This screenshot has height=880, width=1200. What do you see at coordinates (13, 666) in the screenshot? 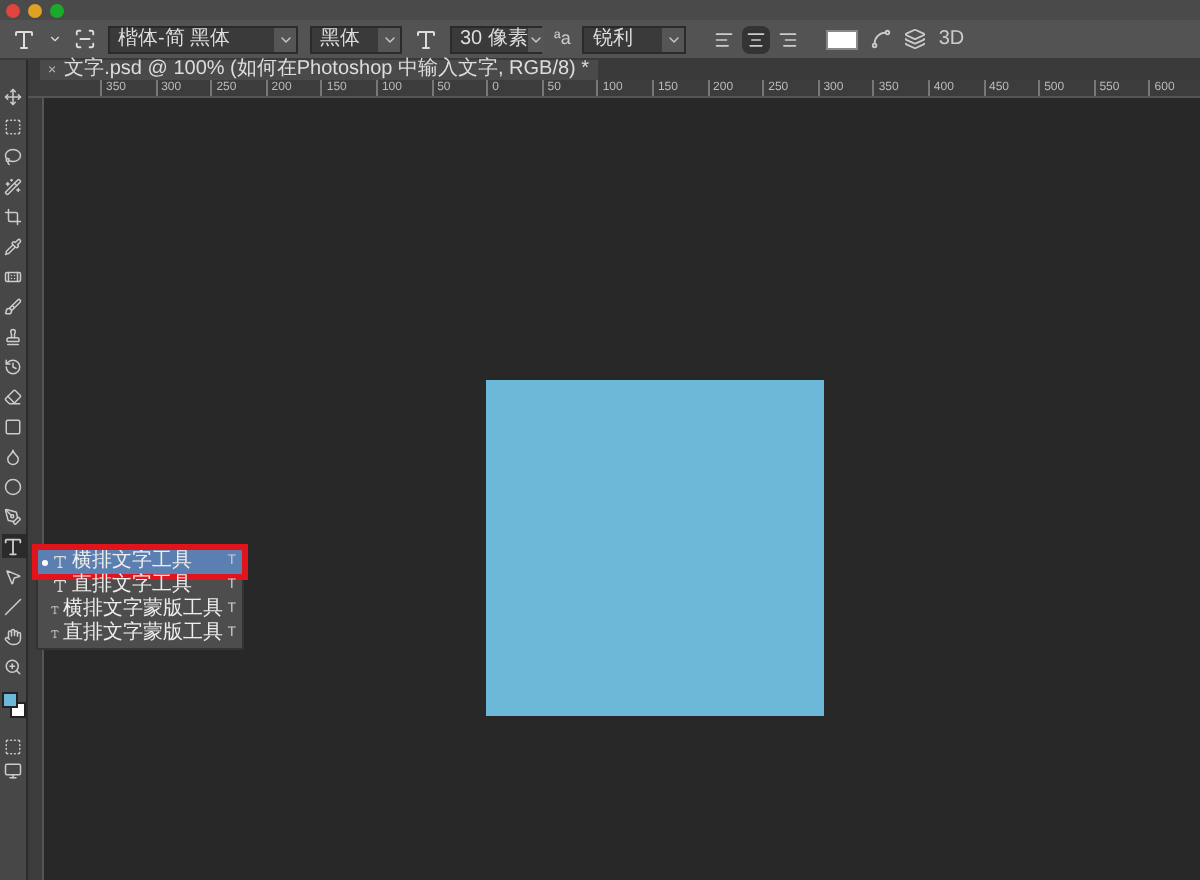
I see `zoom-icon` at bounding box center [13, 666].